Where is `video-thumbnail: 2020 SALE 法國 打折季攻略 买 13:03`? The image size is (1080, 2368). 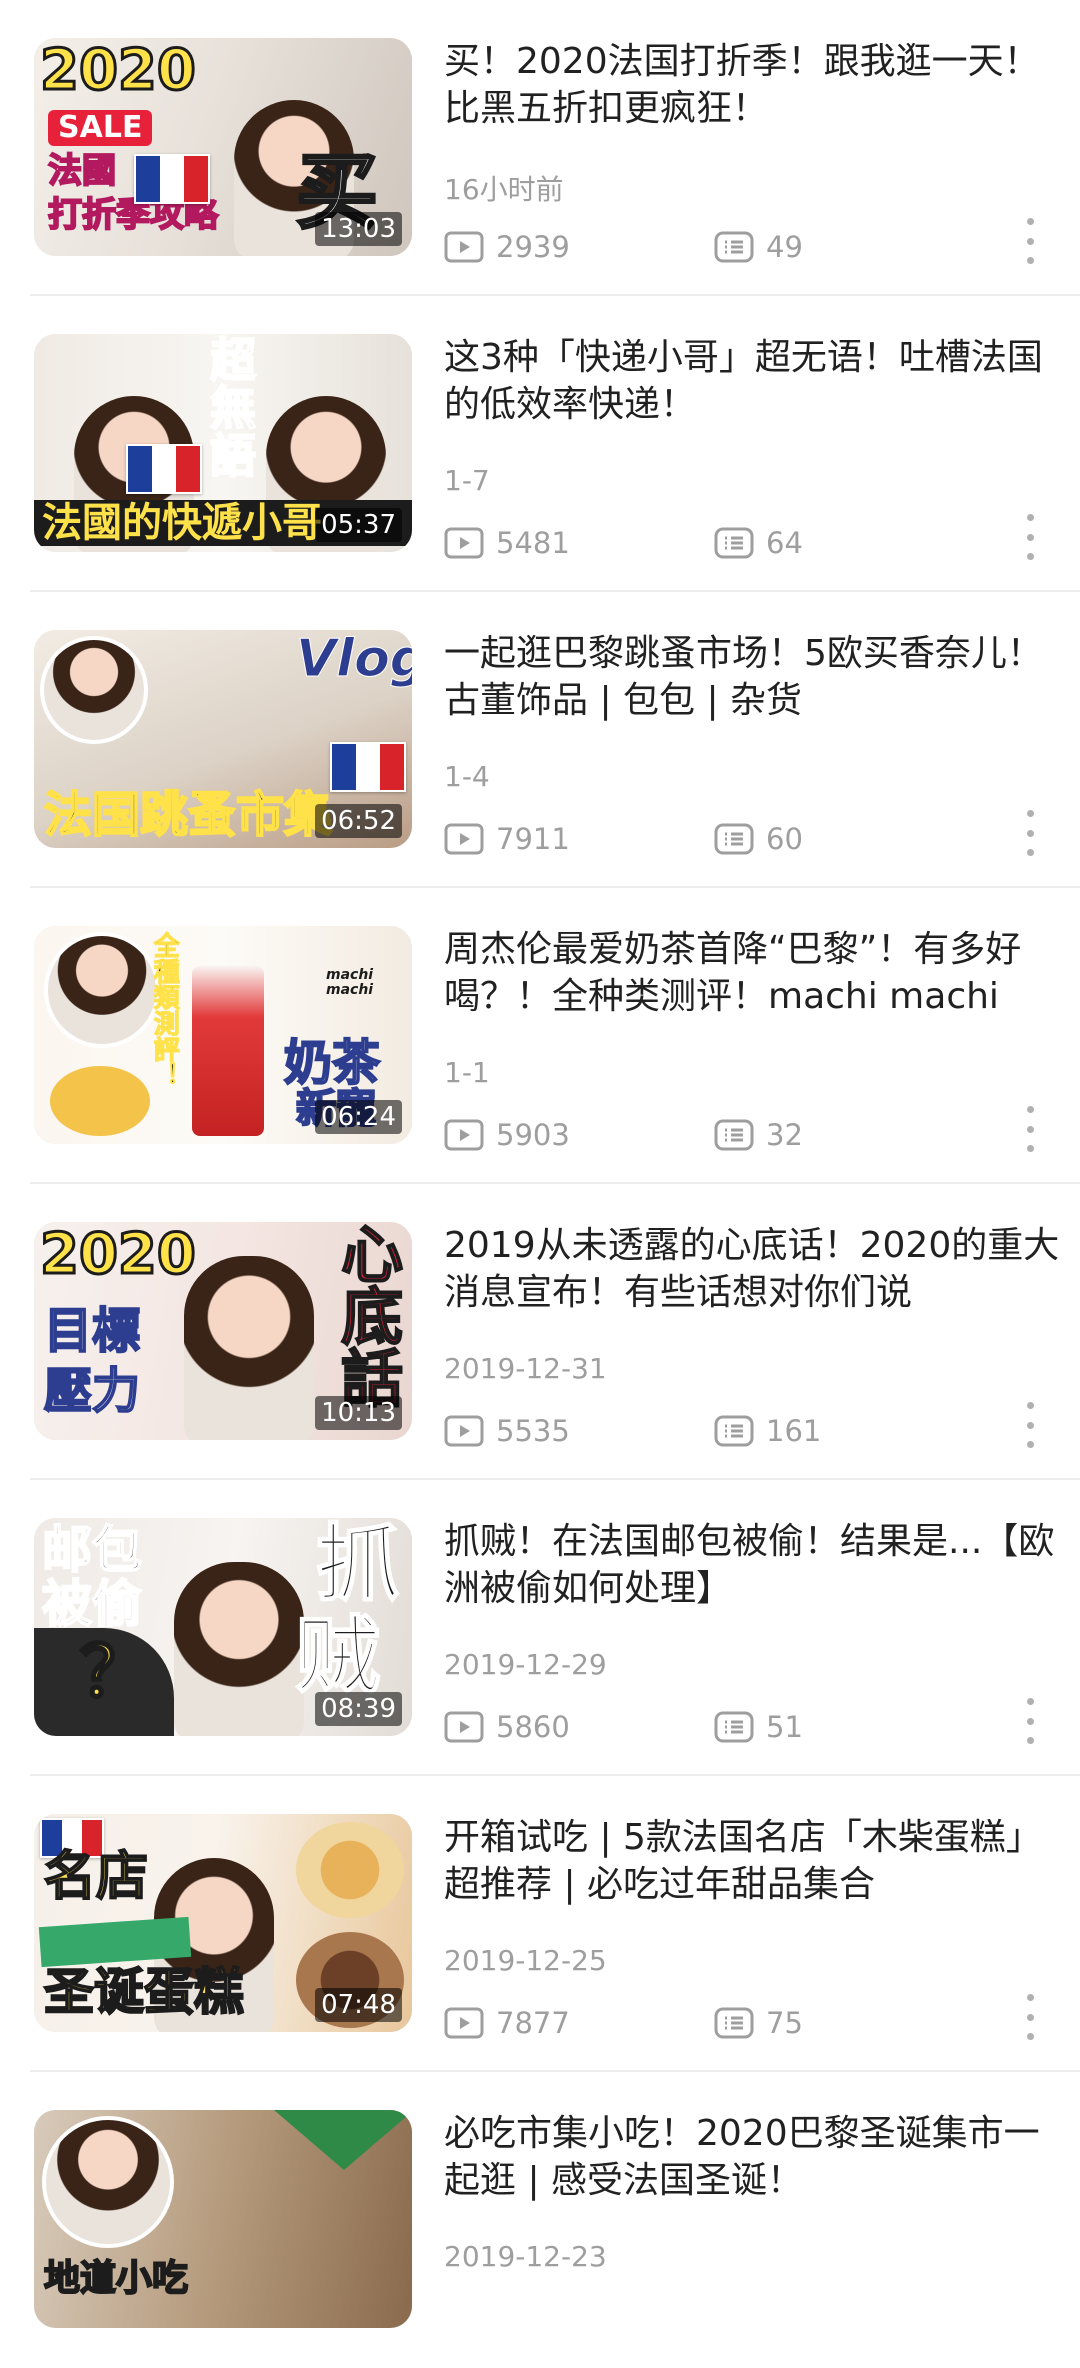
video-thumbnail: 2020 SALE 法國 打折季攻略 买 13:03 is located at coordinates (223, 147).